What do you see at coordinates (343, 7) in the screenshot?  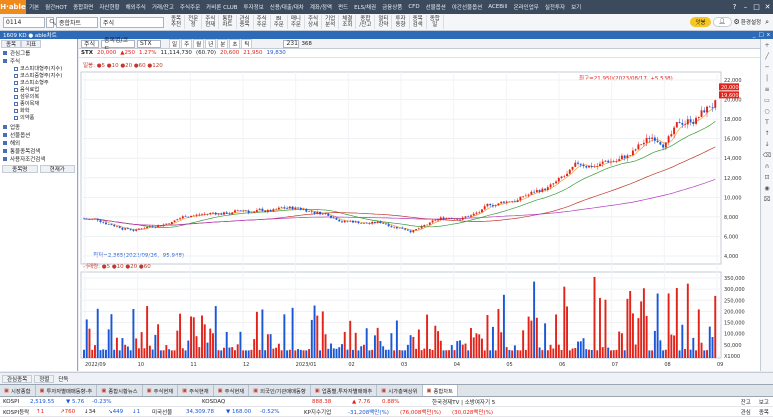 I see `menu-item: 펀드` at bounding box center [343, 7].